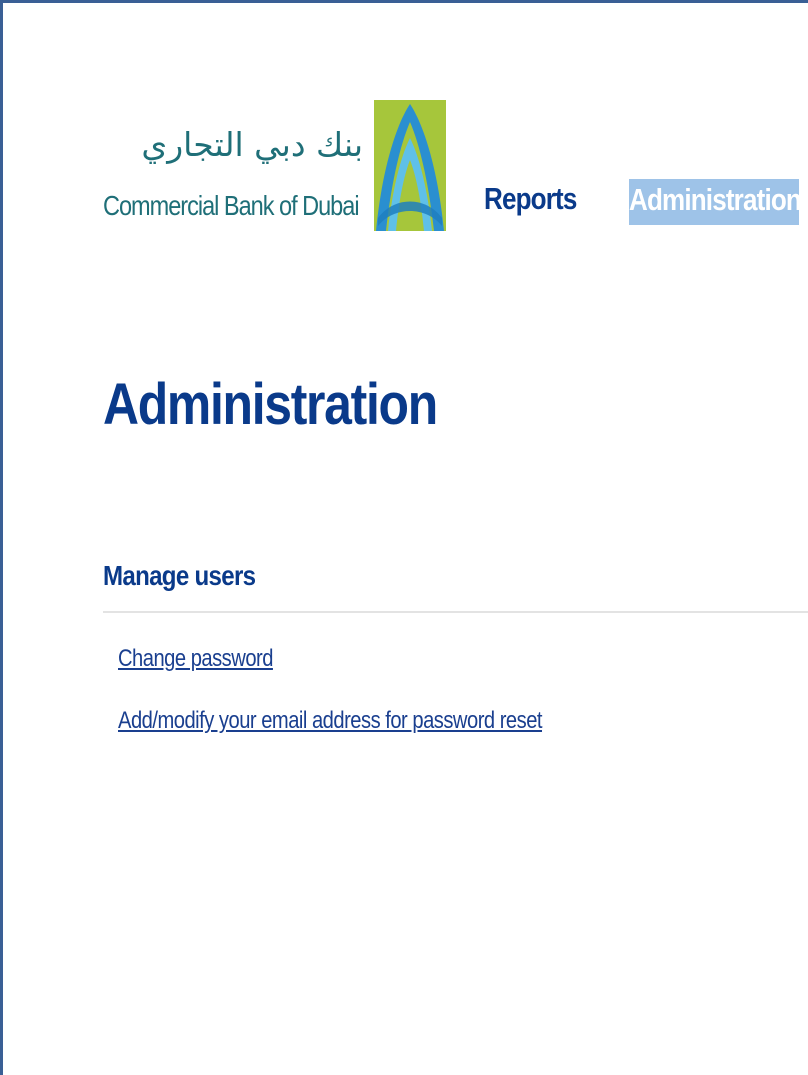 This screenshot has height=1075, width=808. Describe the element at coordinates (410, 165) in the screenshot. I see `bank-logo-icon` at that location.